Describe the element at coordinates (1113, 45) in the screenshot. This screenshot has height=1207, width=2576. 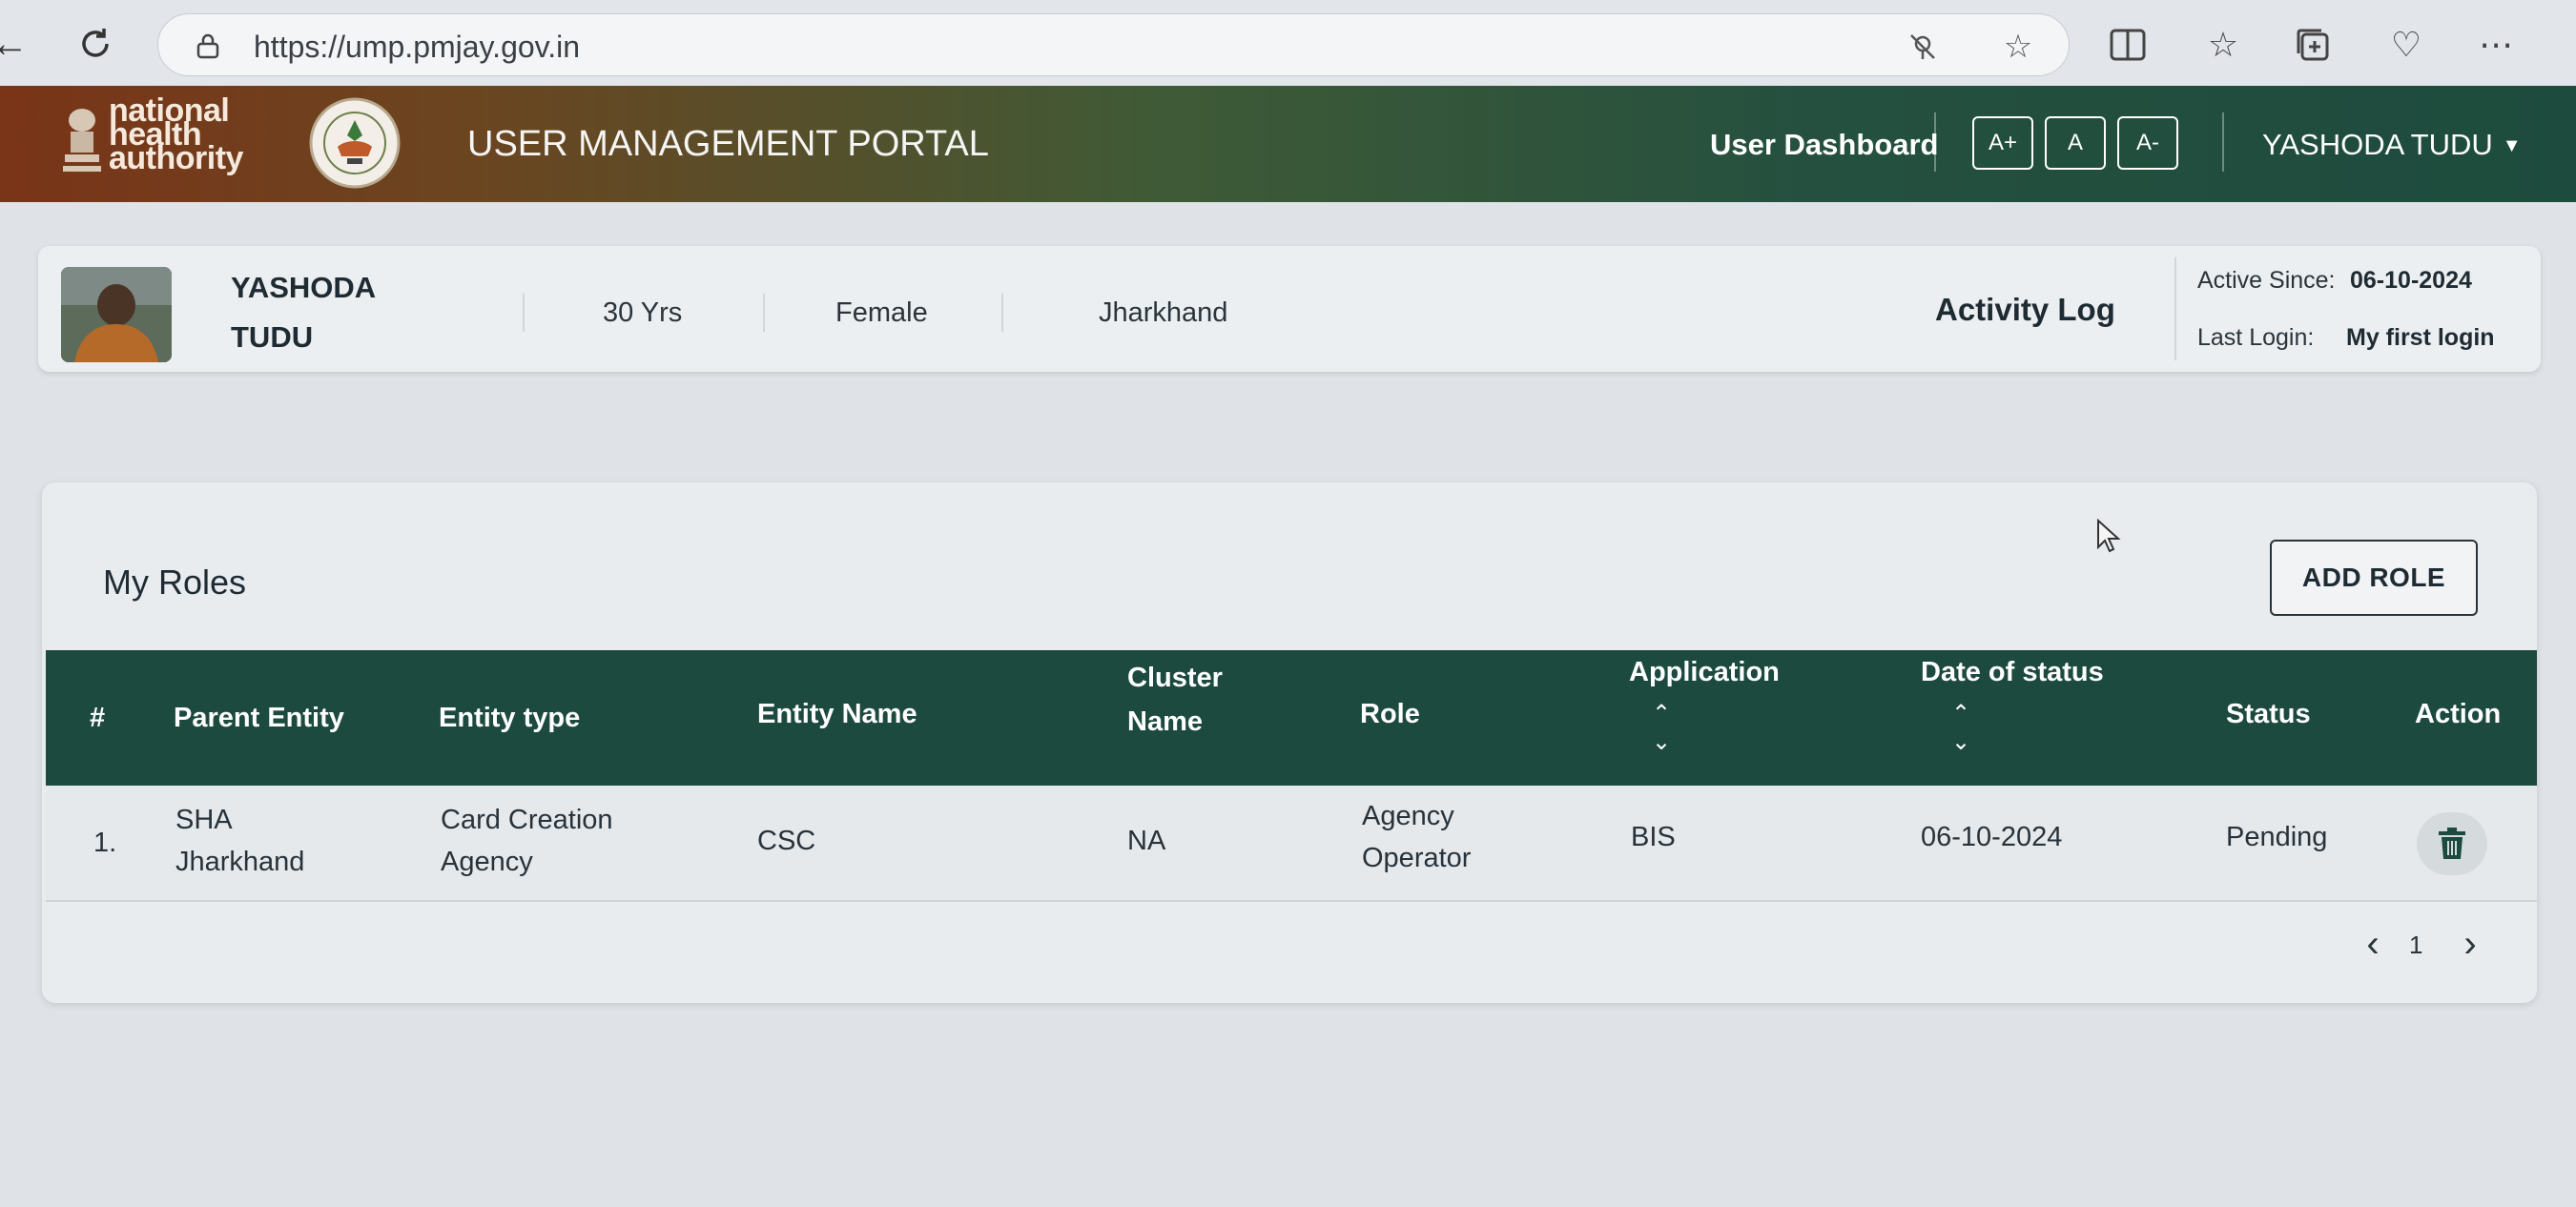
I see `address-bar: https://ump.pmjay.gov.in ☆` at that location.